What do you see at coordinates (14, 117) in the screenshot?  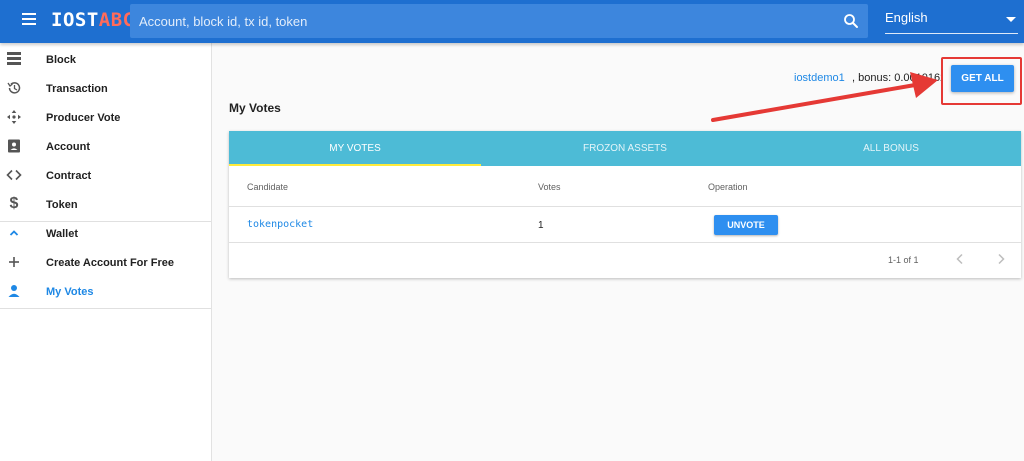 I see `move-arrows-icon` at bounding box center [14, 117].